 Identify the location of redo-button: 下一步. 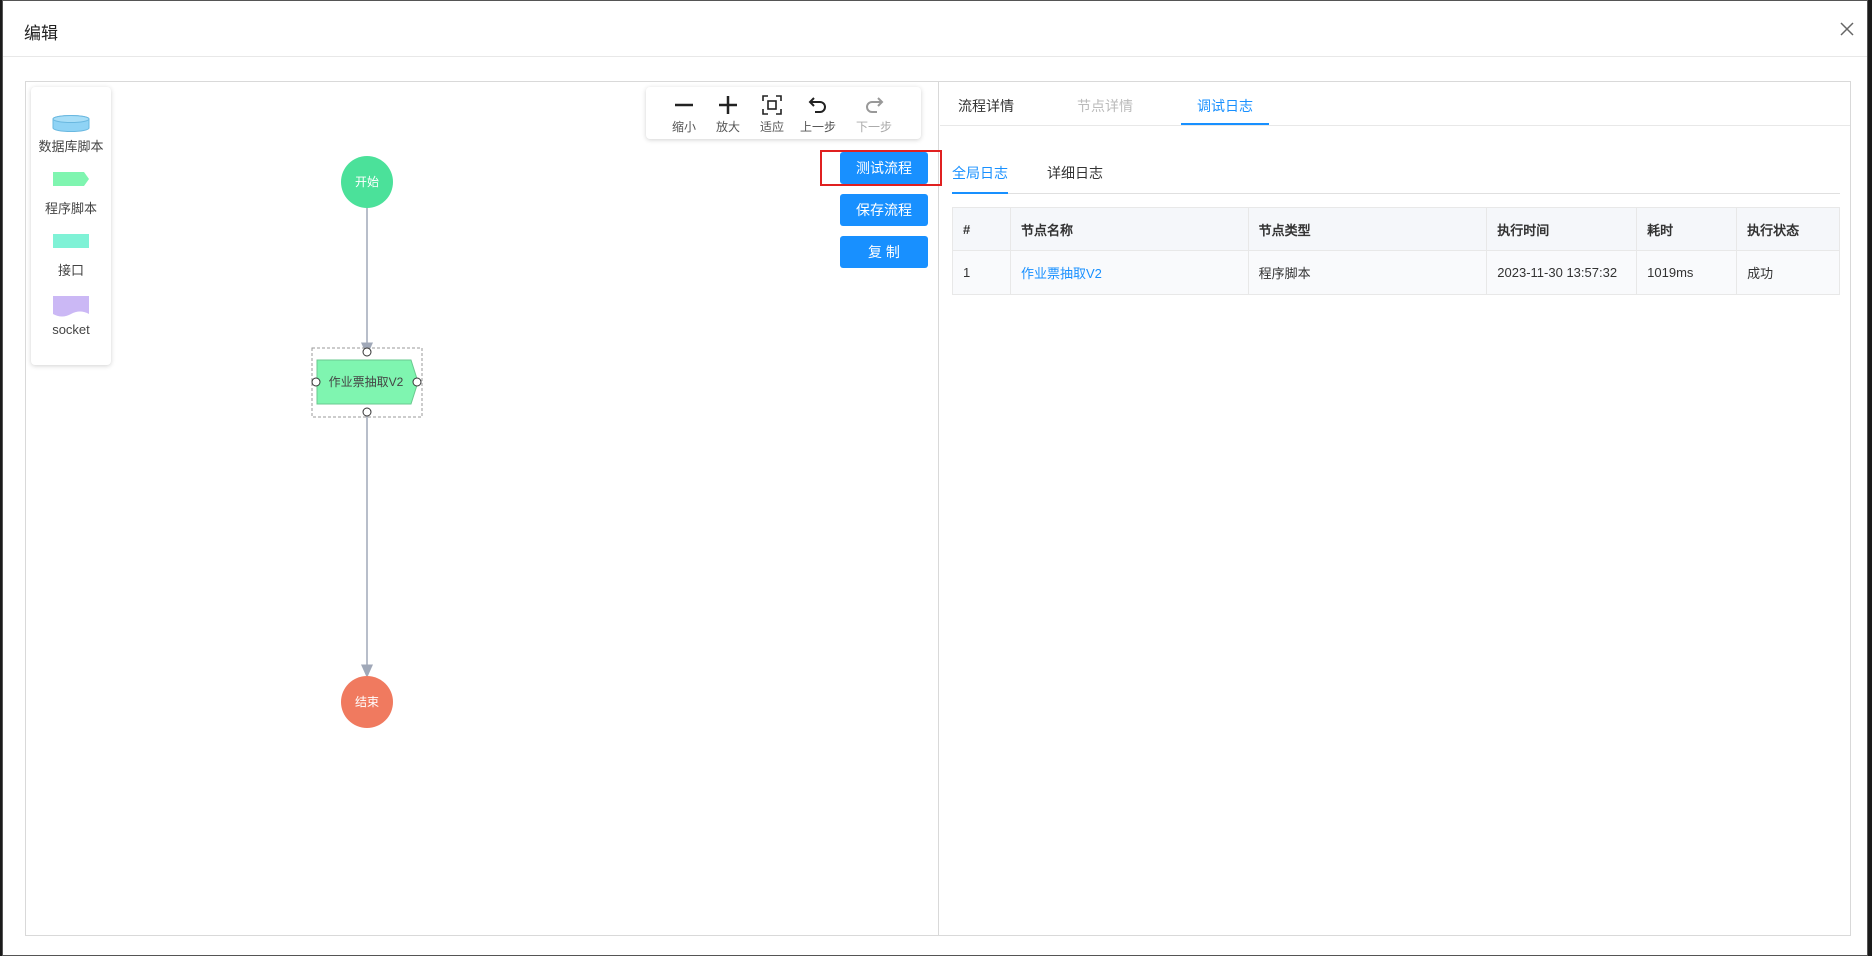
(874, 113).